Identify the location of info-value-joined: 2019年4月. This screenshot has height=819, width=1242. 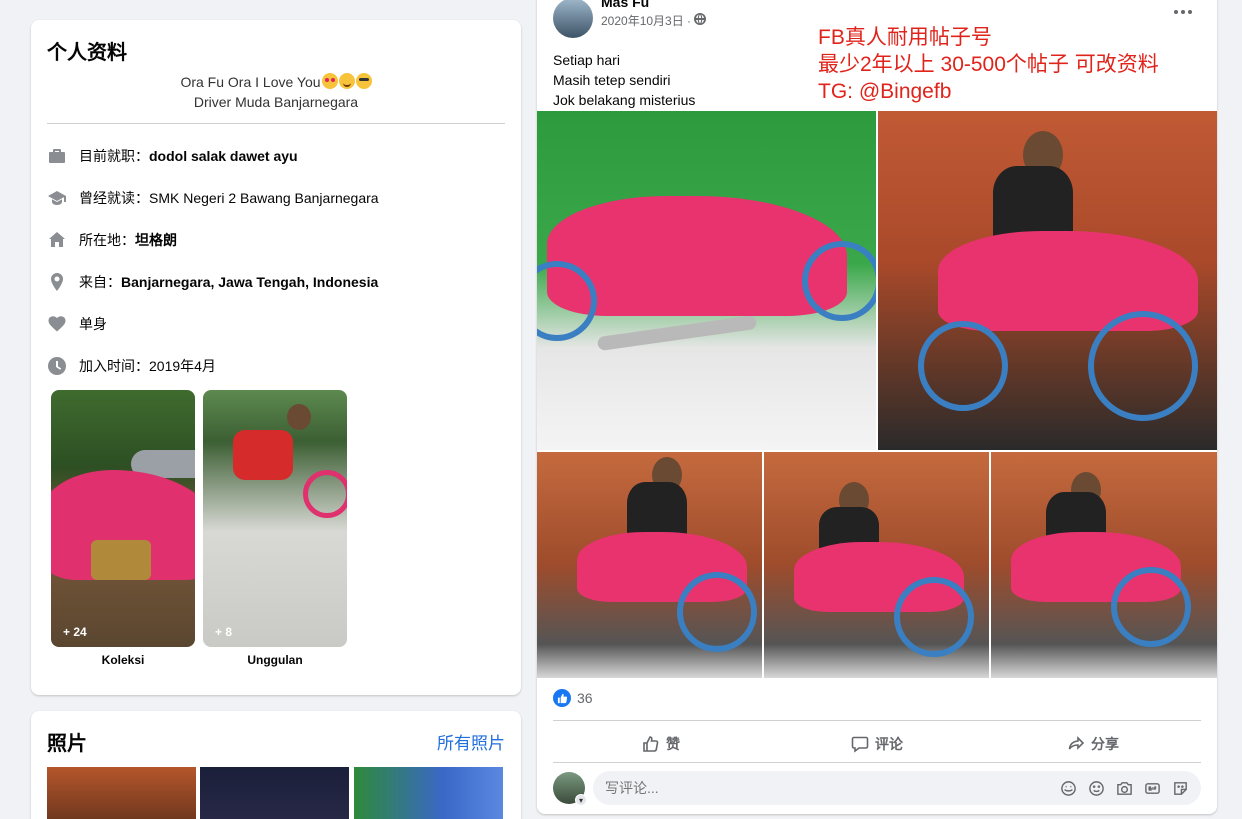
(182, 366).